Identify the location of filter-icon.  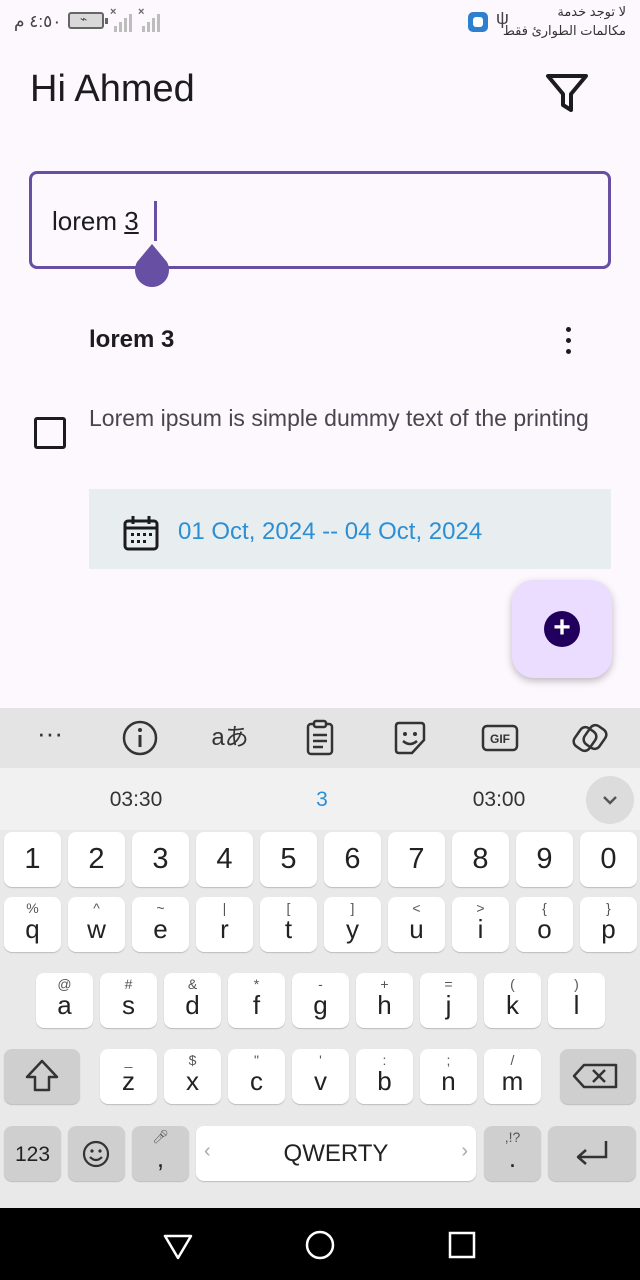
(567, 93).